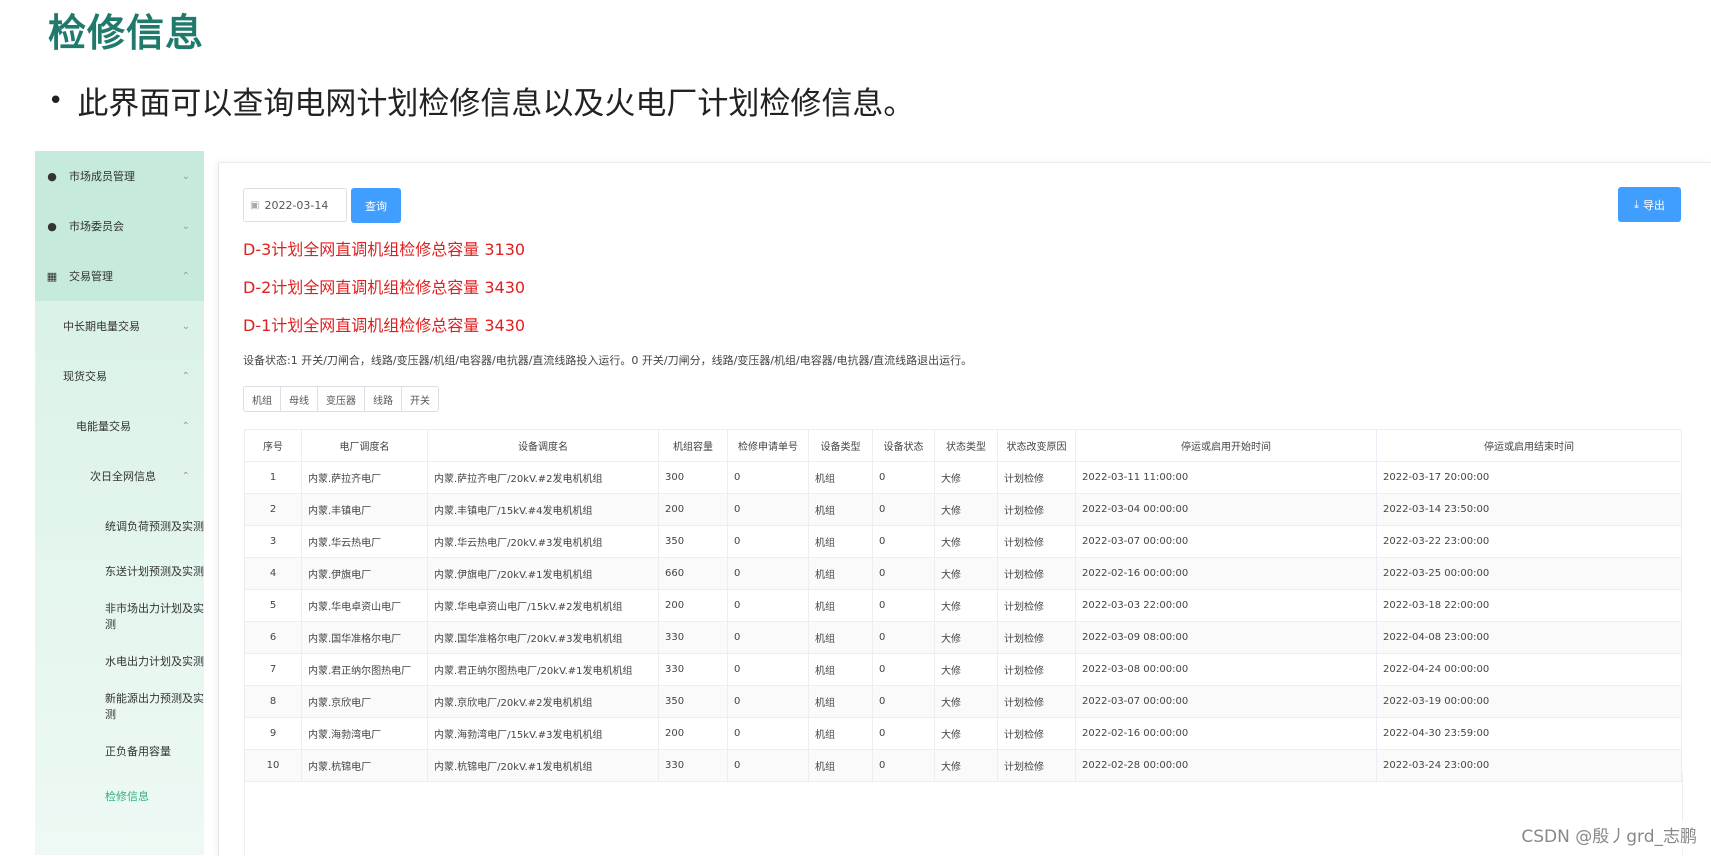  Describe the element at coordinates (543, 445) in the screenshot. I see `column-header: 设备调度名` at that location.